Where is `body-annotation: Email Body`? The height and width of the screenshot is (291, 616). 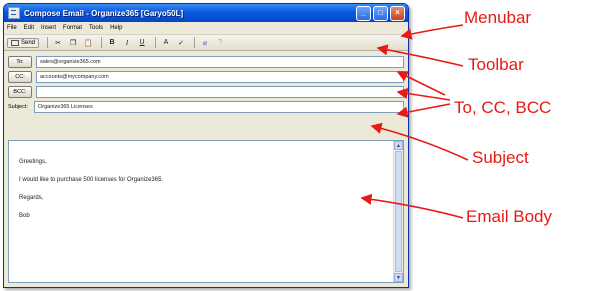
body-annotation: Email Body is located at coordinates (509, 216).